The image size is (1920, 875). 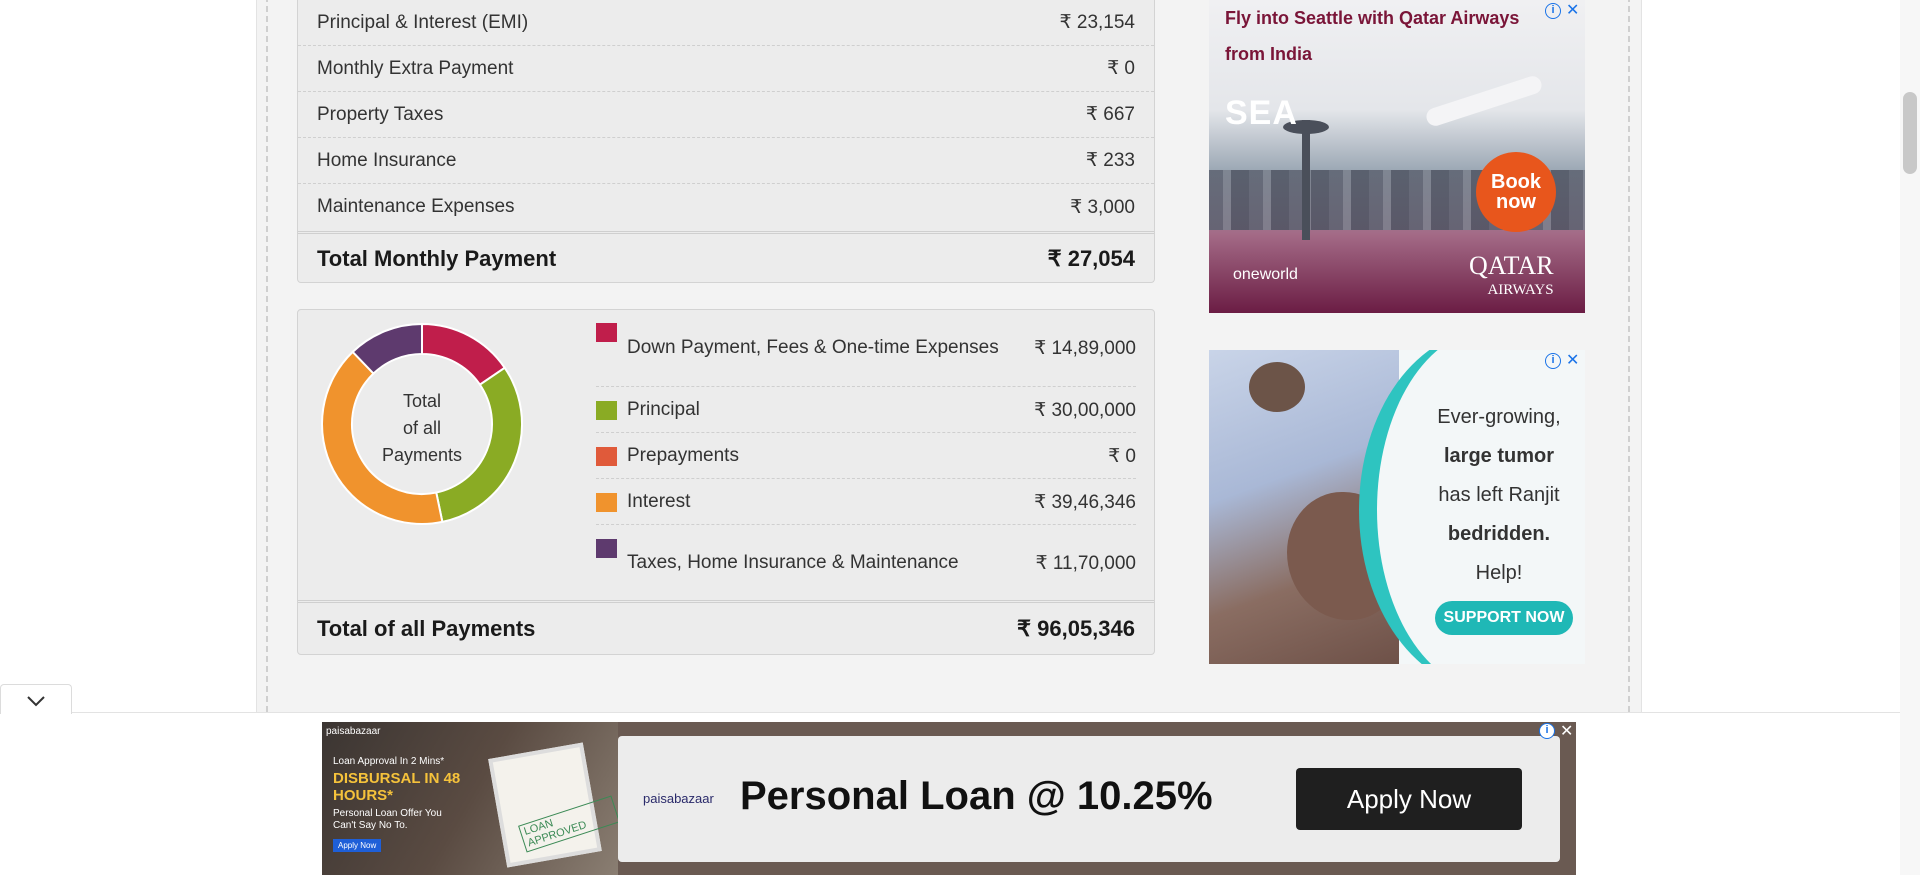 I want to click on payment-row-value: ₹ 0, so click(x=1121, y=68).